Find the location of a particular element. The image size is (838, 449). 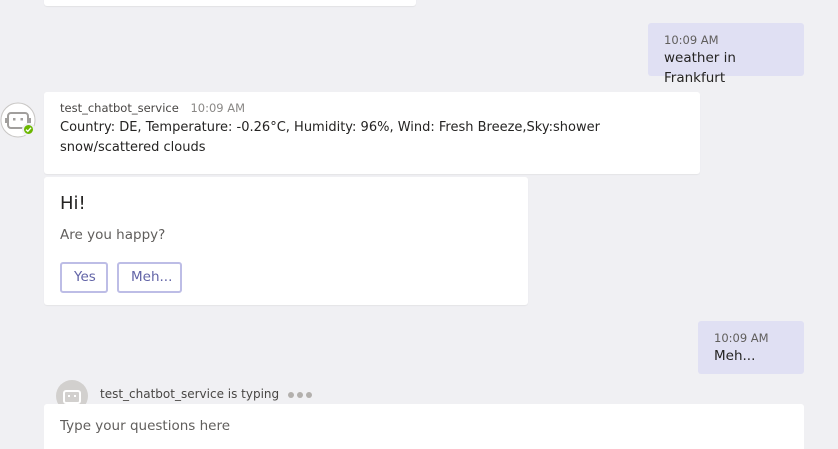

bot-message-header: test_chatbot_service 10:09 AM is located at coordinates (372, 108).